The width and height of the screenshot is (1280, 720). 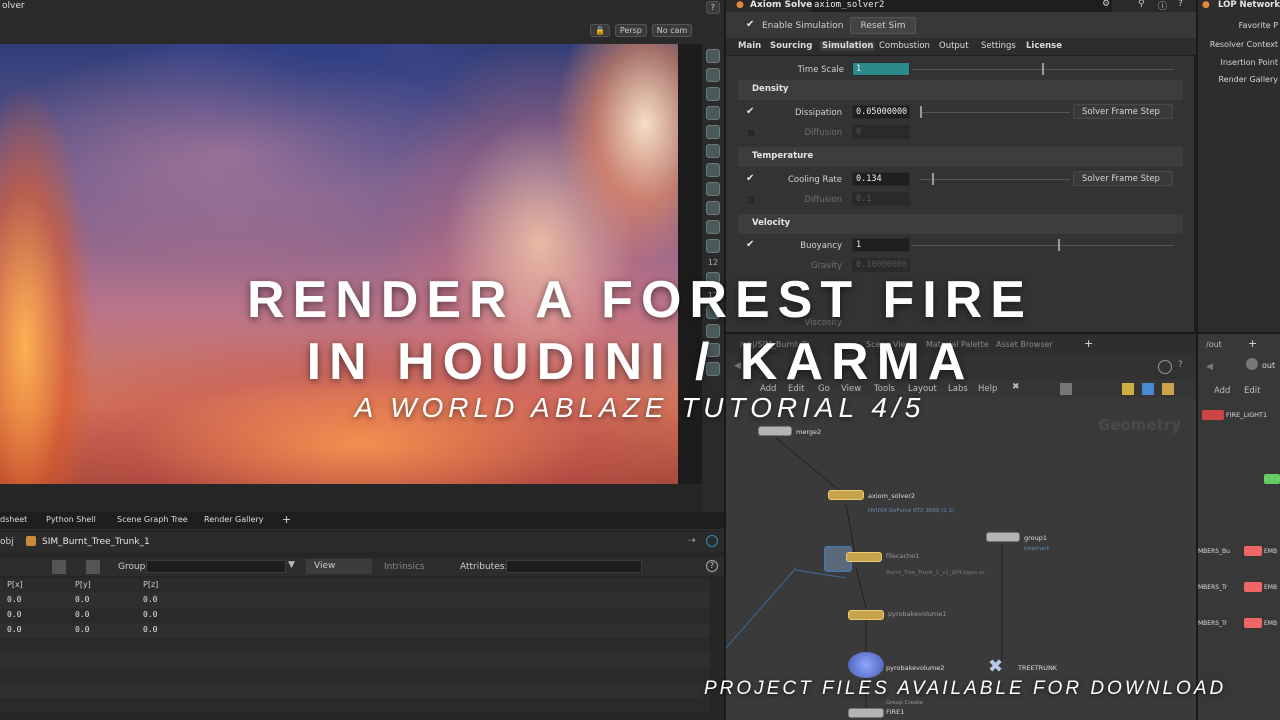 I want to click on node-path: SIM_Burnt_Tree_Trunk_1, so click(x=96, y=542).